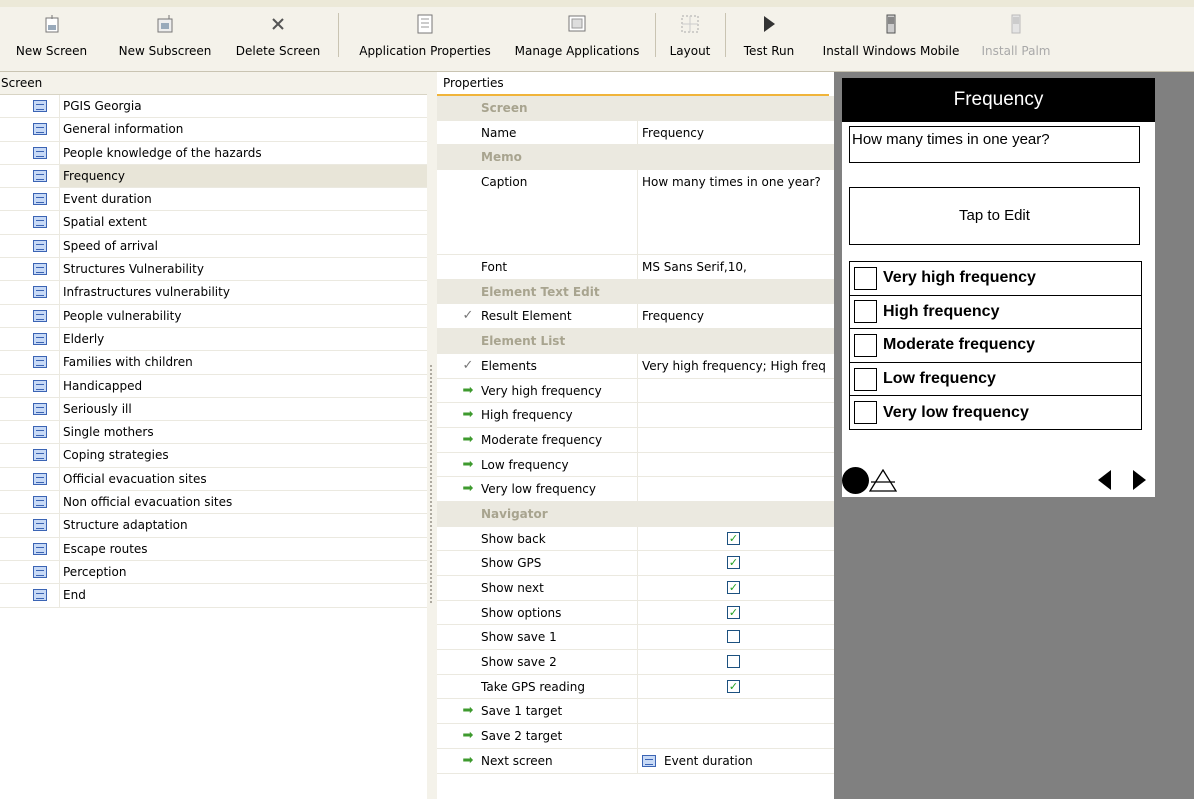 The image size is (1194, 799). Describe the element at coordinates (213, 293) in the screenshot. I see `screen-list-item: Infrastructures vulnerability` at that location.